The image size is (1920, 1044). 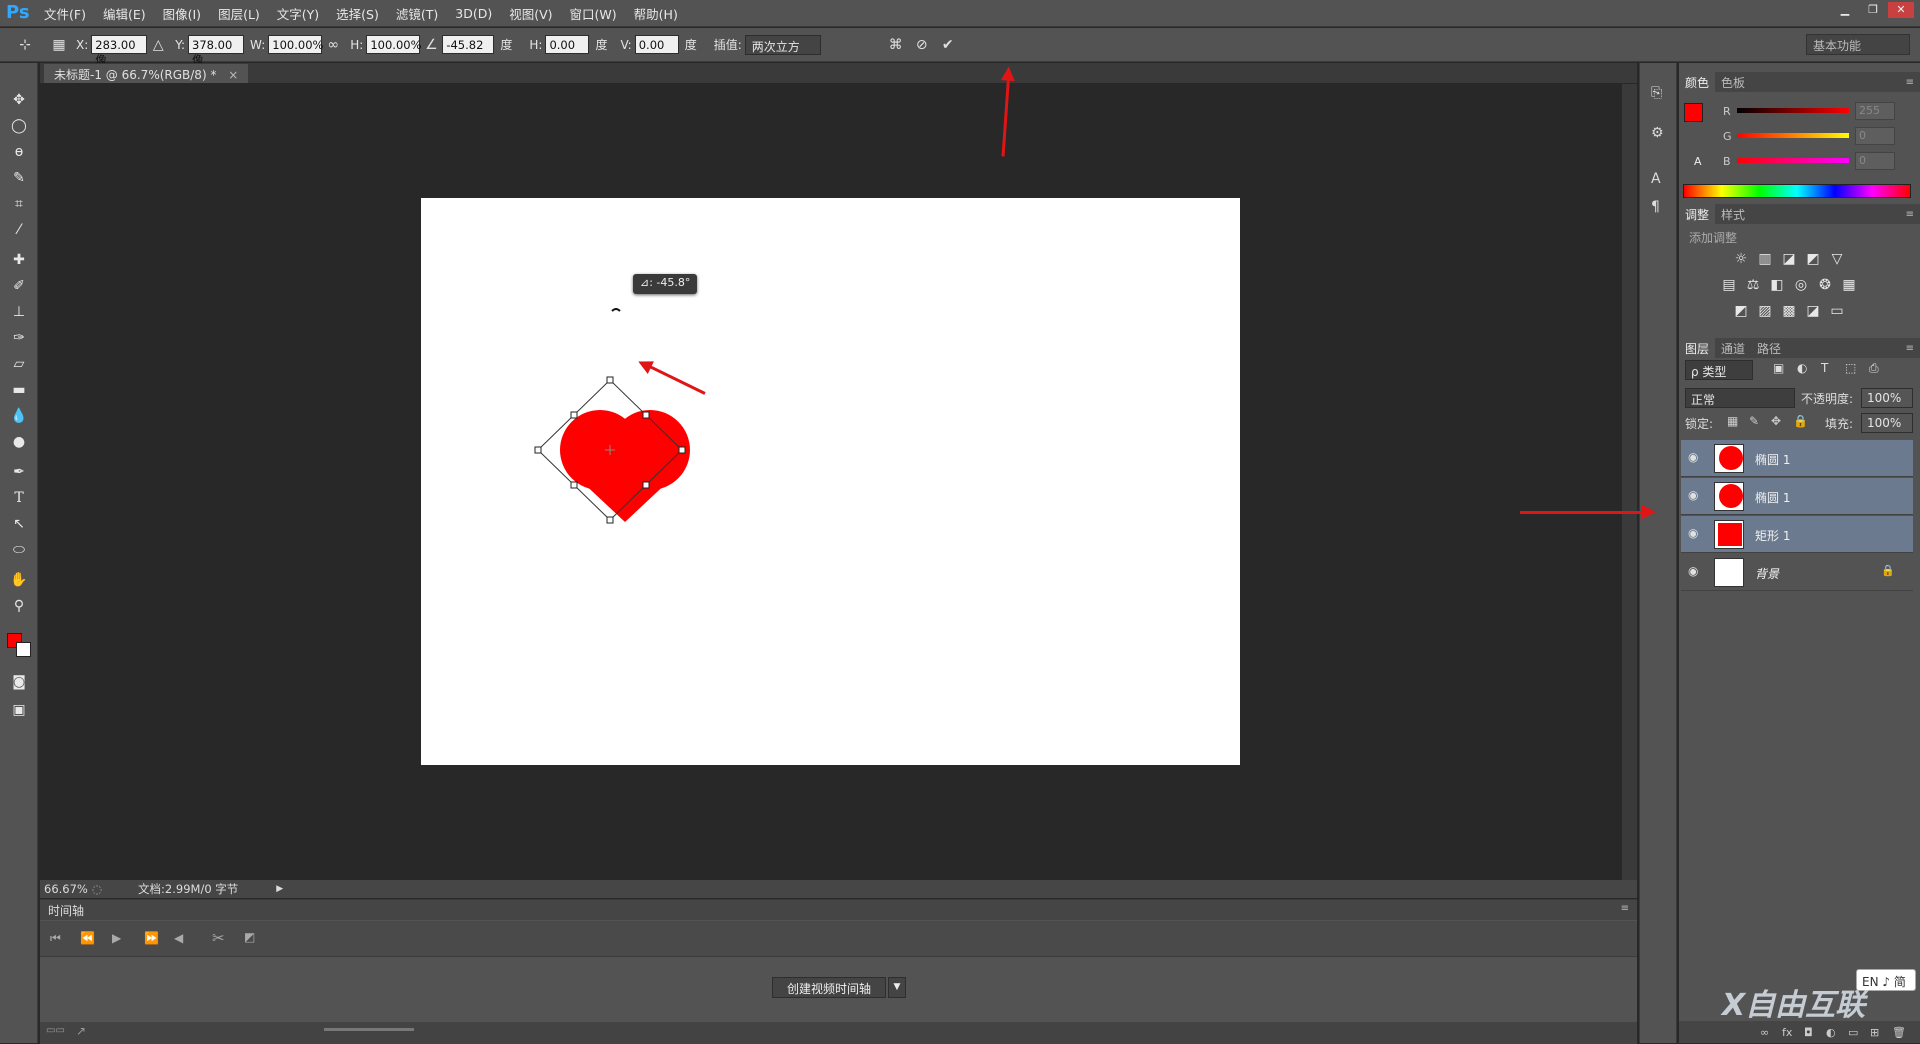 I want to click on status-menu-arrow-icon: ▶, so click(x=279, y=889).